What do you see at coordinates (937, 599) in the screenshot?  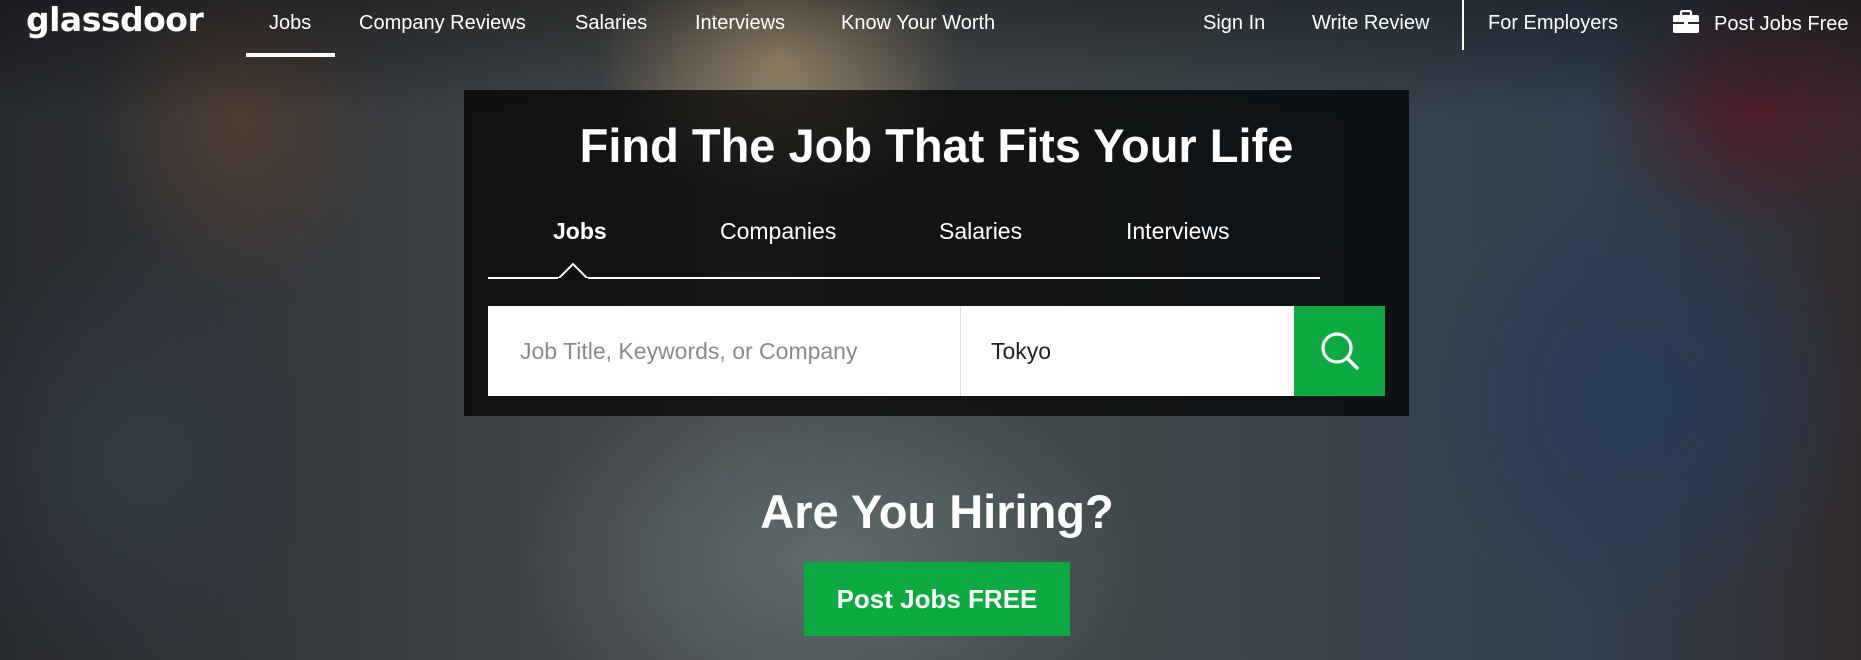 I see `post-jobs-free-button: Post Jobs FREE` at bounding box center [937, 599].